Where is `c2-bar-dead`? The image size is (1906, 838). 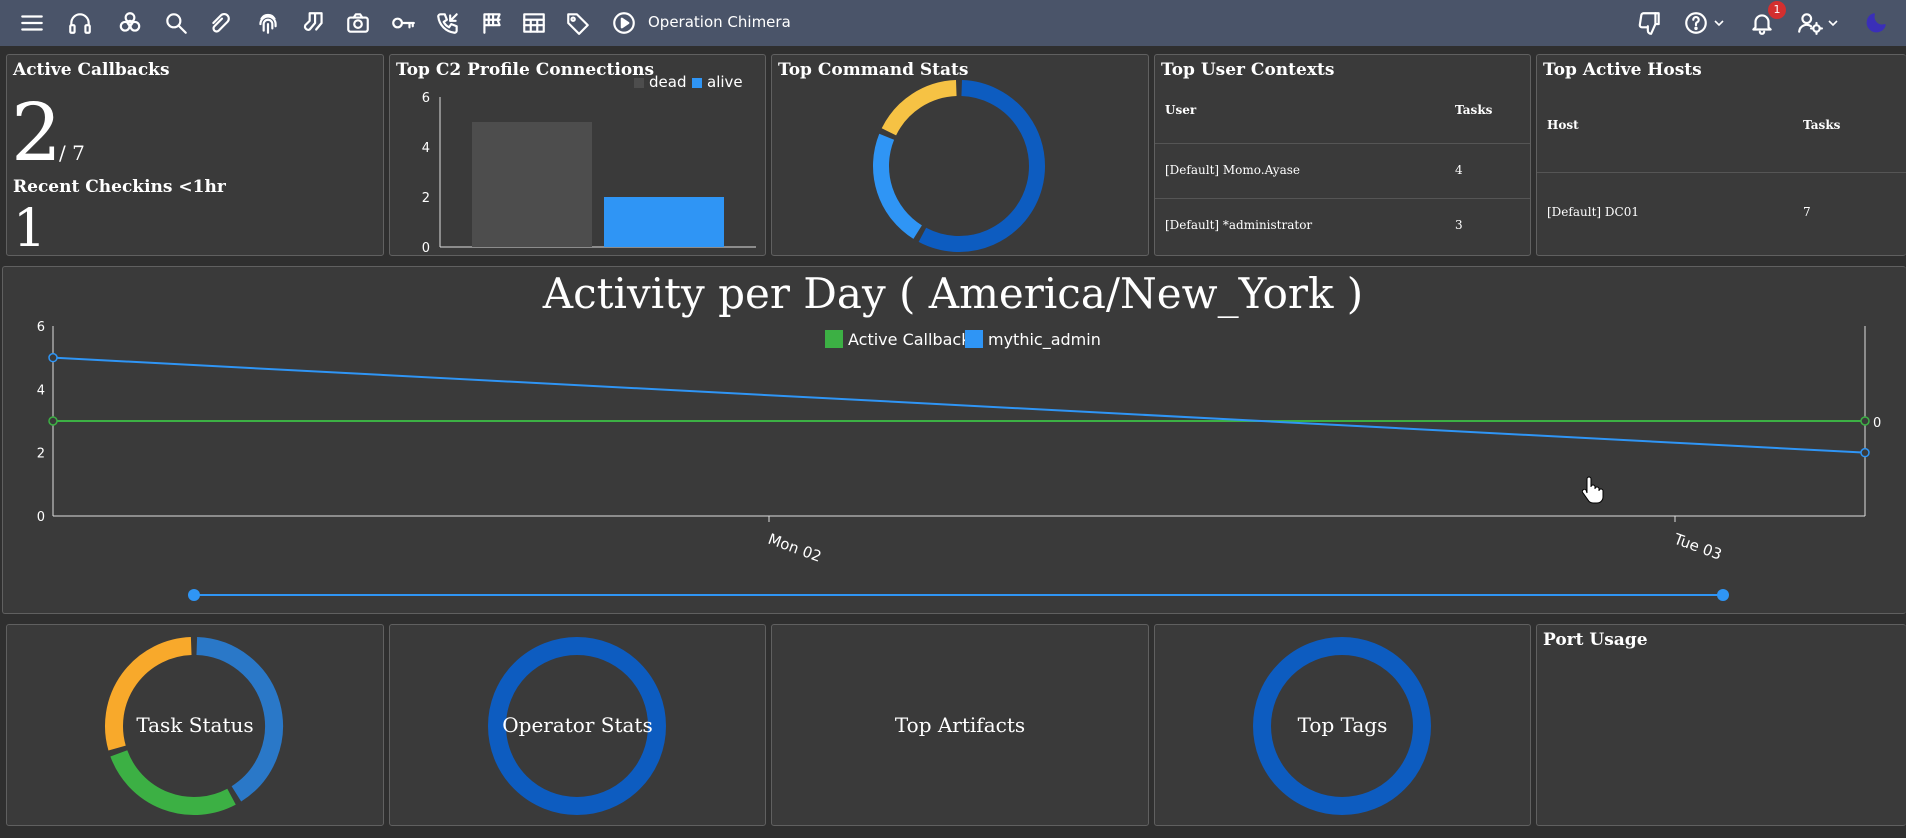 c2-bar-dead is located at coordinates (532, 184).